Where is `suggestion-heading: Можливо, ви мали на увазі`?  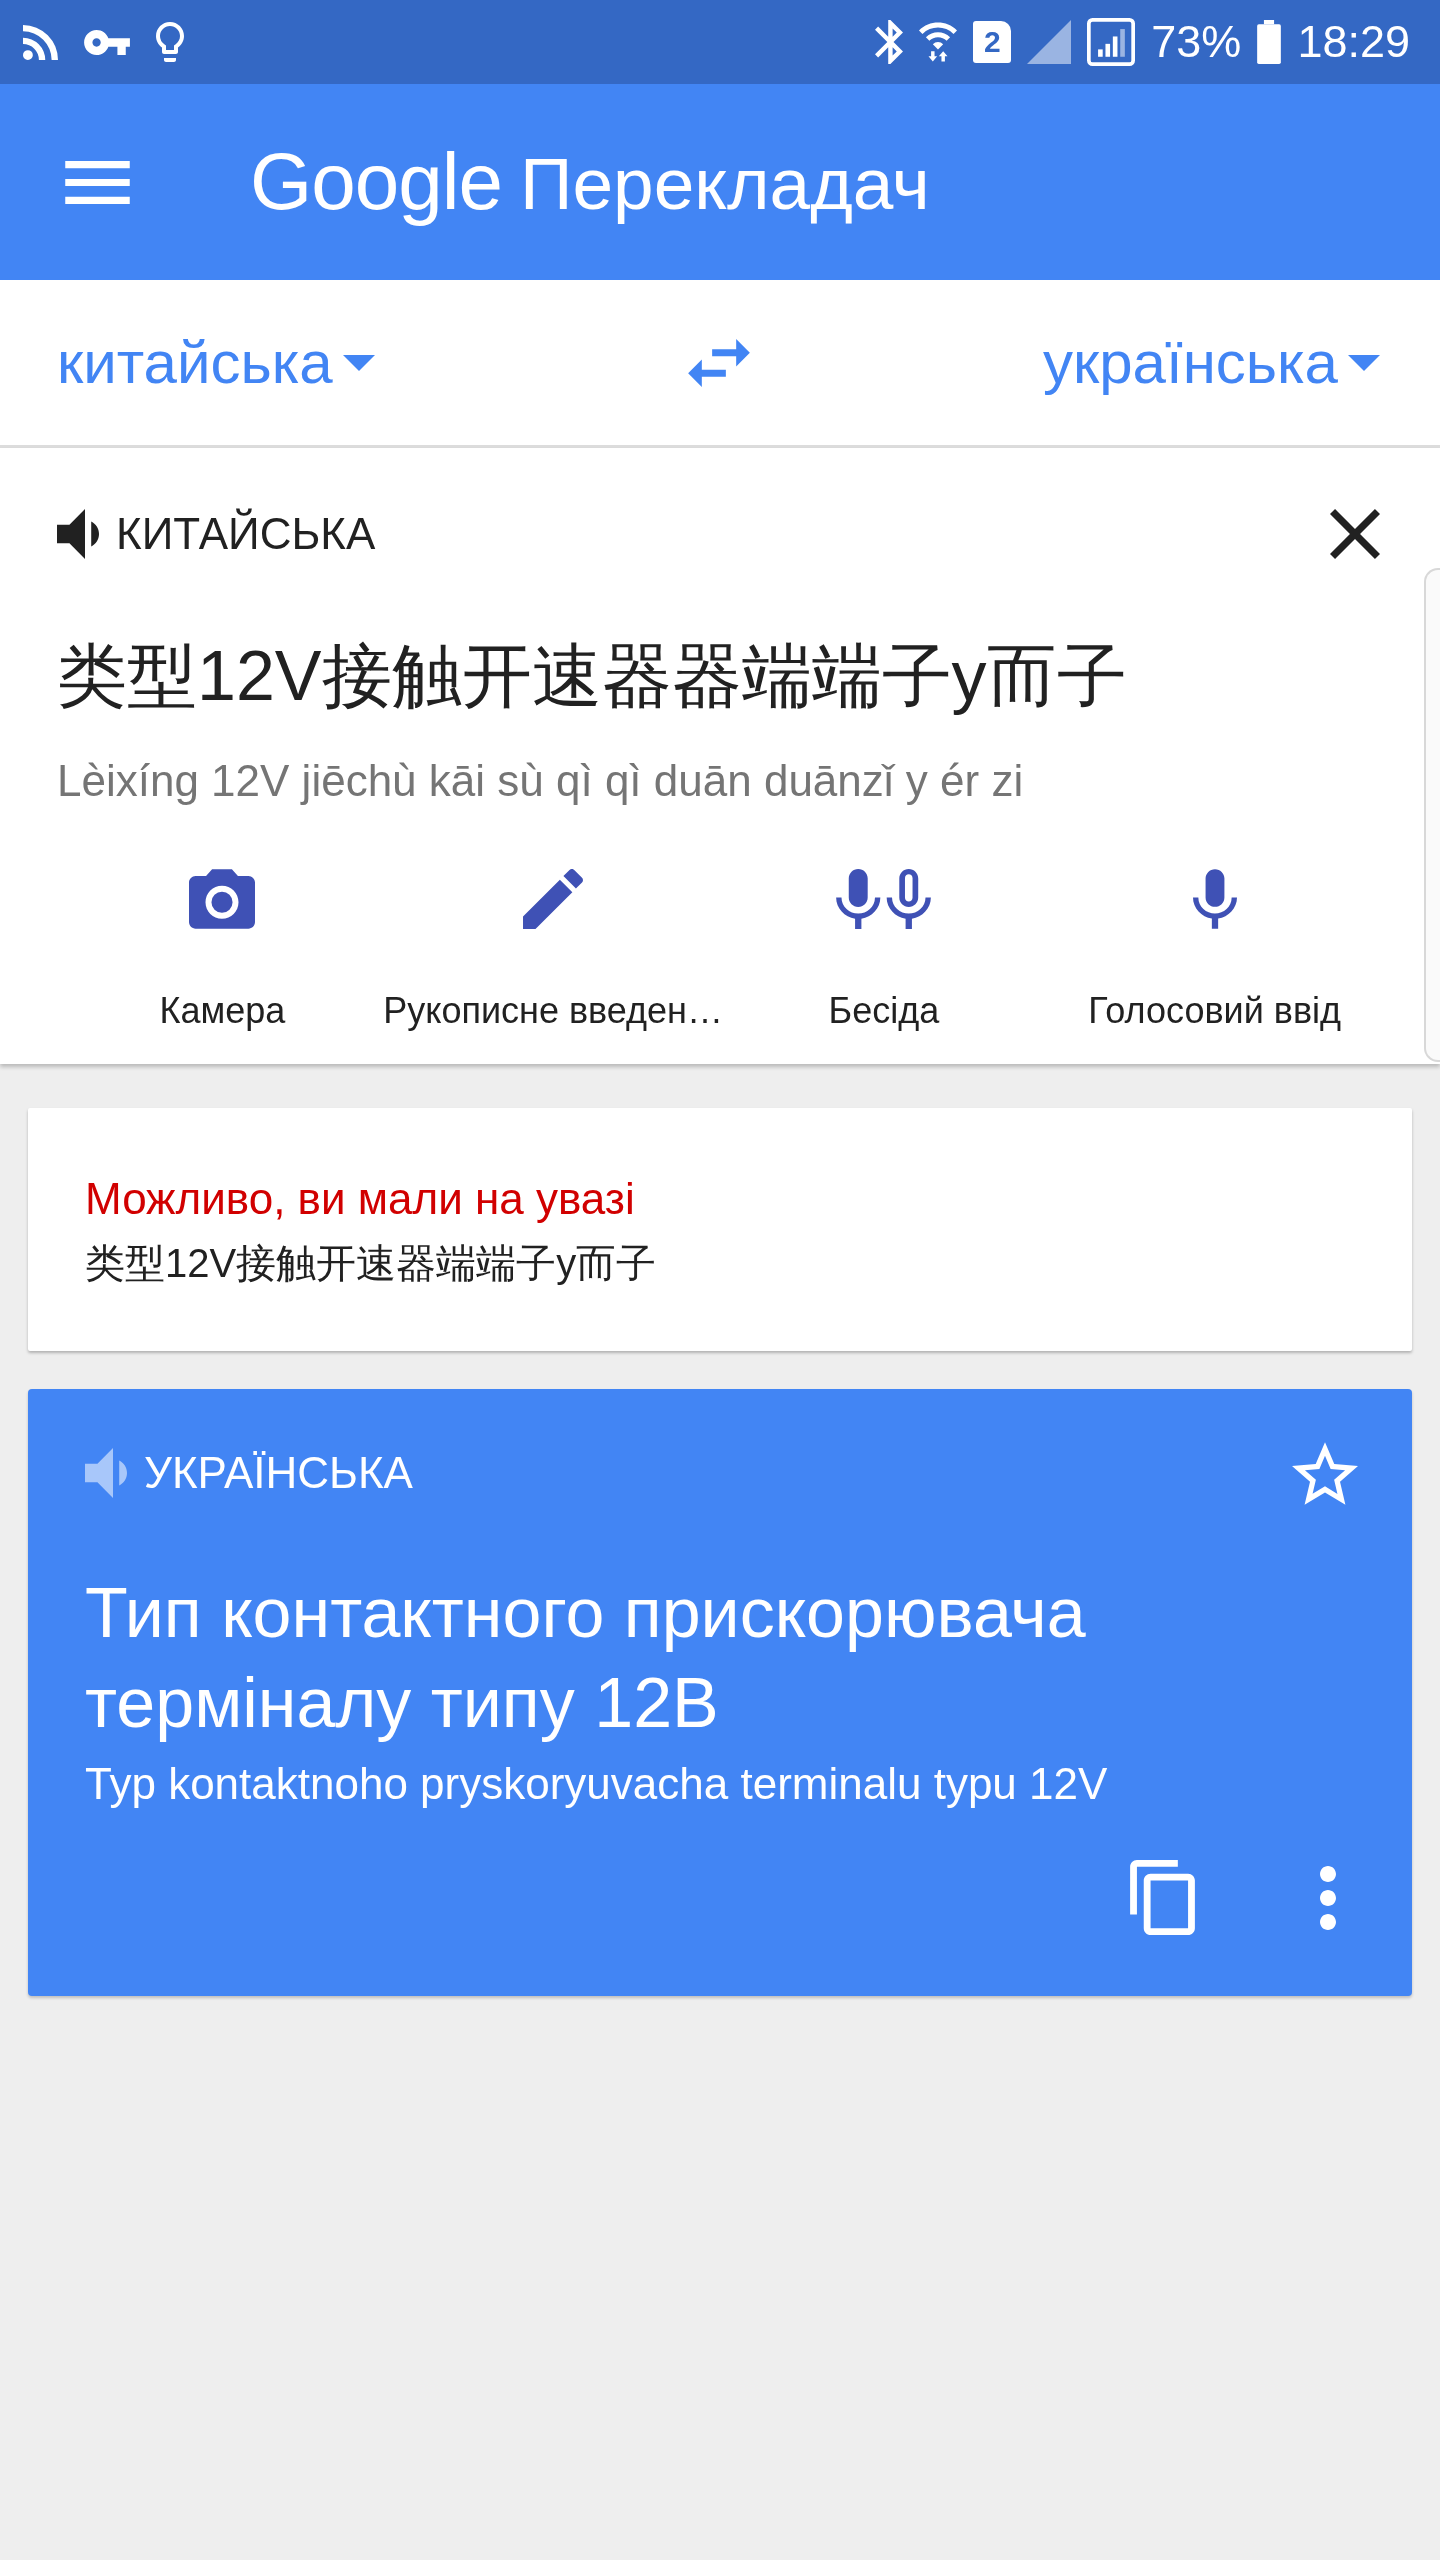
suggestion-heading: Можливо, ви мали на увазі is located at coordinates (360, 1199).